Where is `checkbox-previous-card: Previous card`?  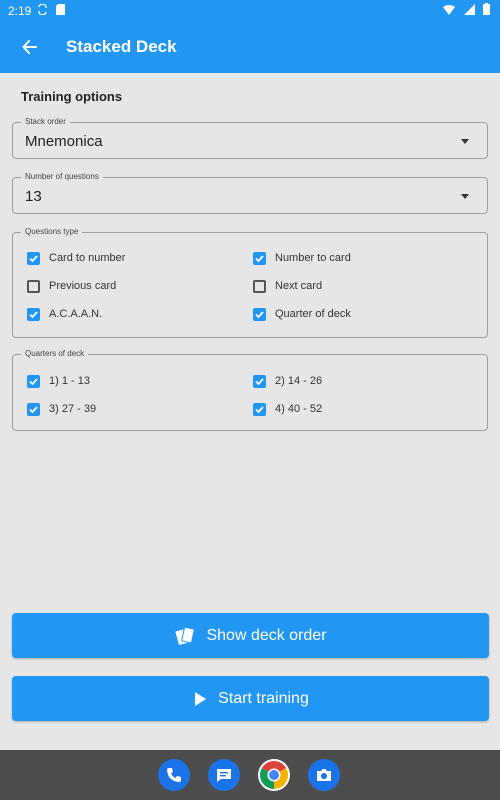
checkbox-previous-card: Previous card is located at coordinates (71, 286).